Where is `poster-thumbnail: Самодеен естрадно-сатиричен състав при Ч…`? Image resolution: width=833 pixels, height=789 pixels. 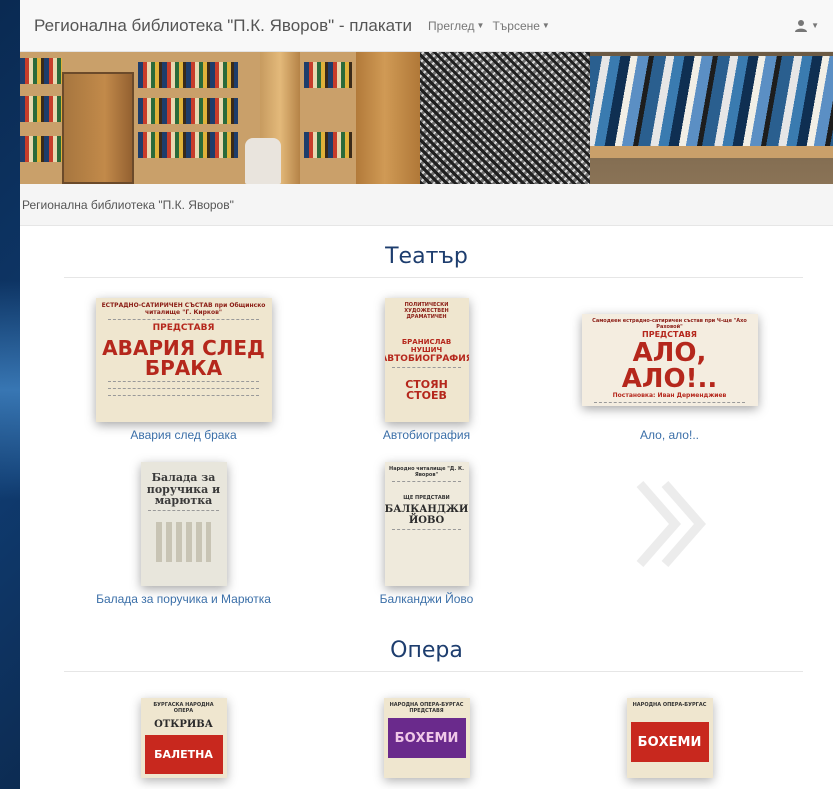 poster-thumbnail: Самодеен естрадно-сатиричен състав при Ч… is located at coordinates (669, 360).